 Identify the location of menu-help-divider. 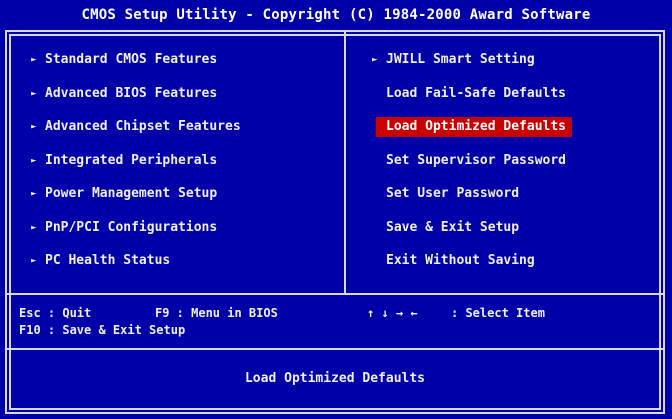
(335, 294).